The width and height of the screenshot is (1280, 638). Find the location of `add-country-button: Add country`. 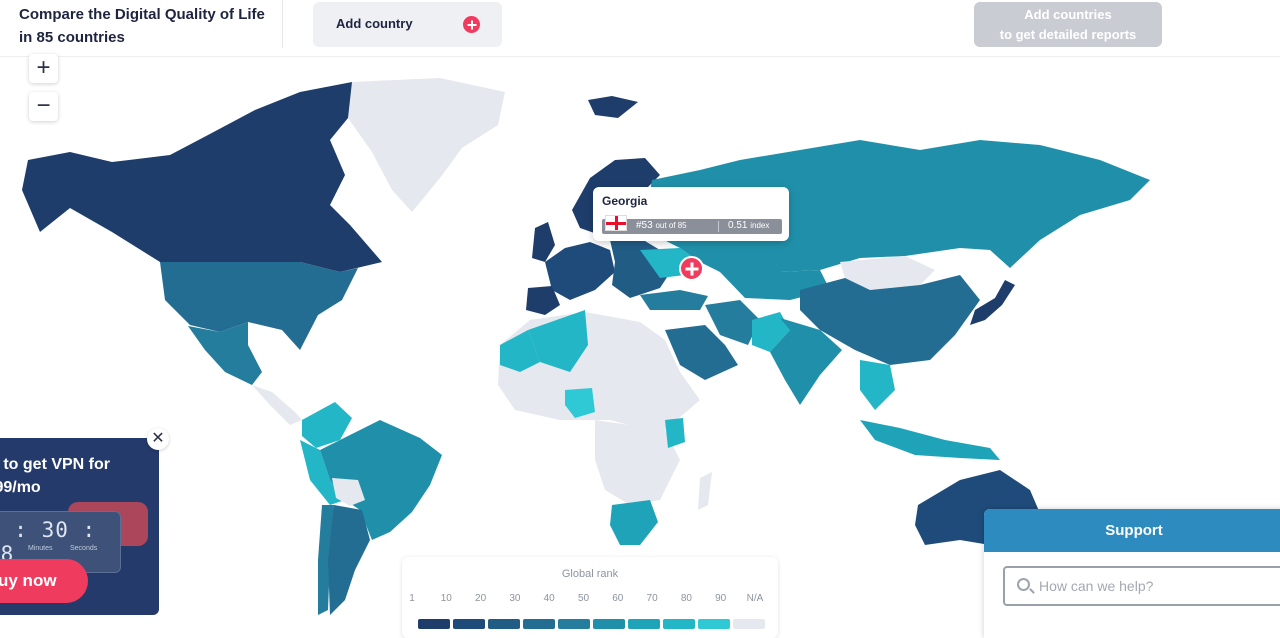

add-country-button: Add country is located at coordinates (407, 24).